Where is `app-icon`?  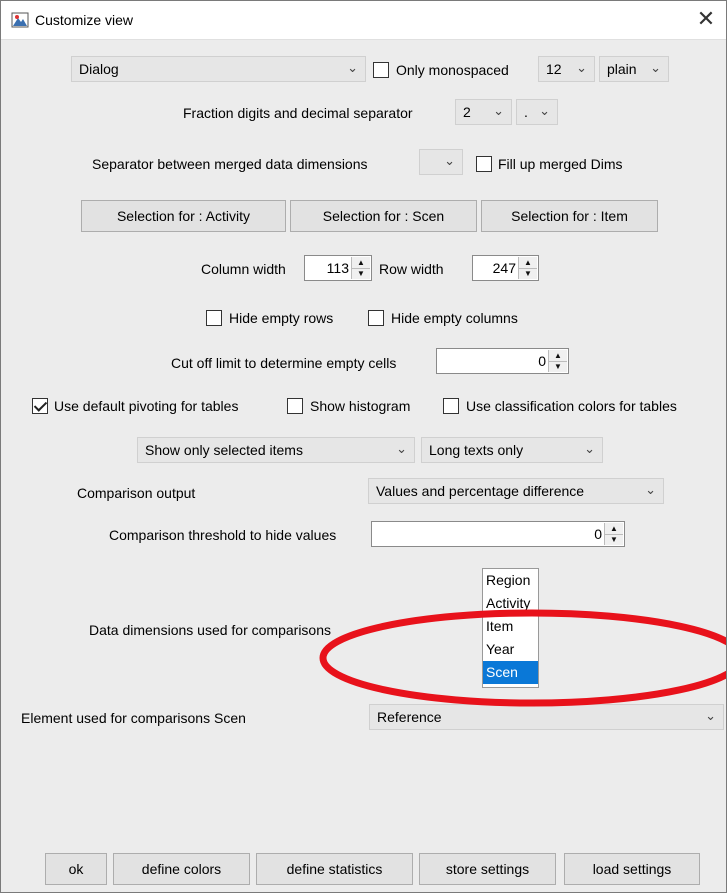
app-icon is located at coordinates (20, 20).